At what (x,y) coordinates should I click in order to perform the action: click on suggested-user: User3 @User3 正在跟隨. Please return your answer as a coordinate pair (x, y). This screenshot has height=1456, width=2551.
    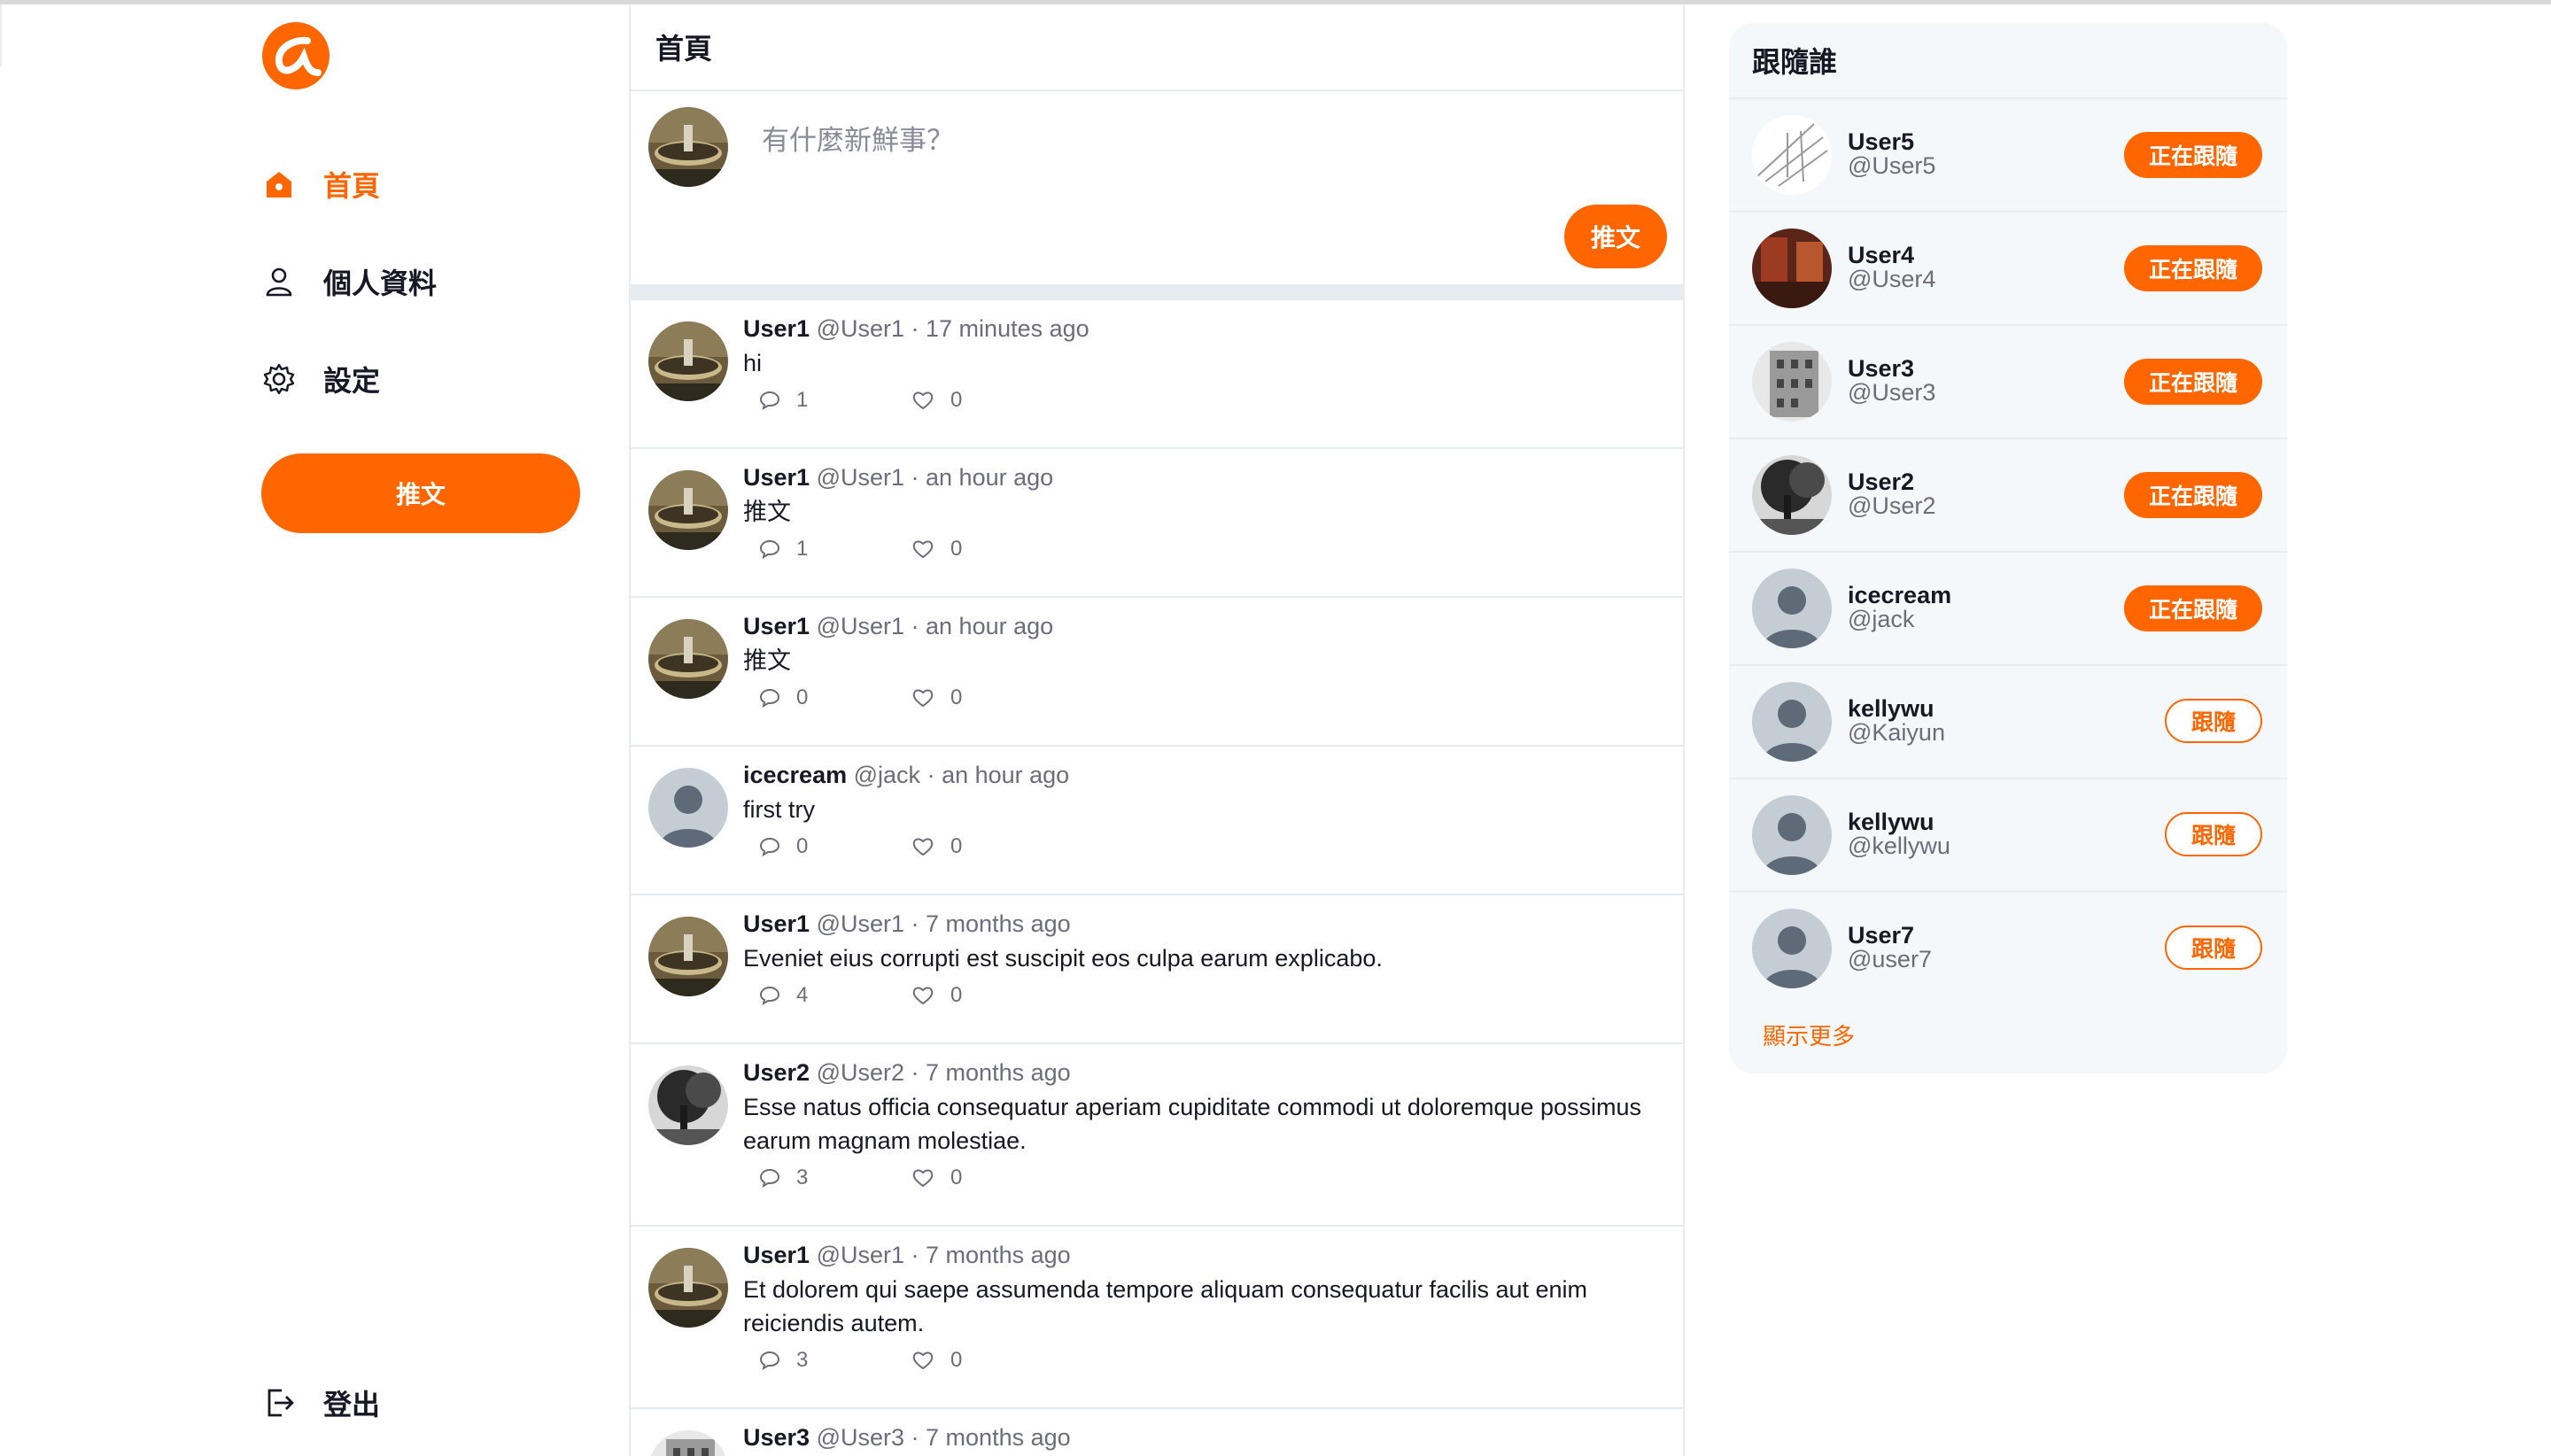
    Looking at the image, I should click on (2008, 382).